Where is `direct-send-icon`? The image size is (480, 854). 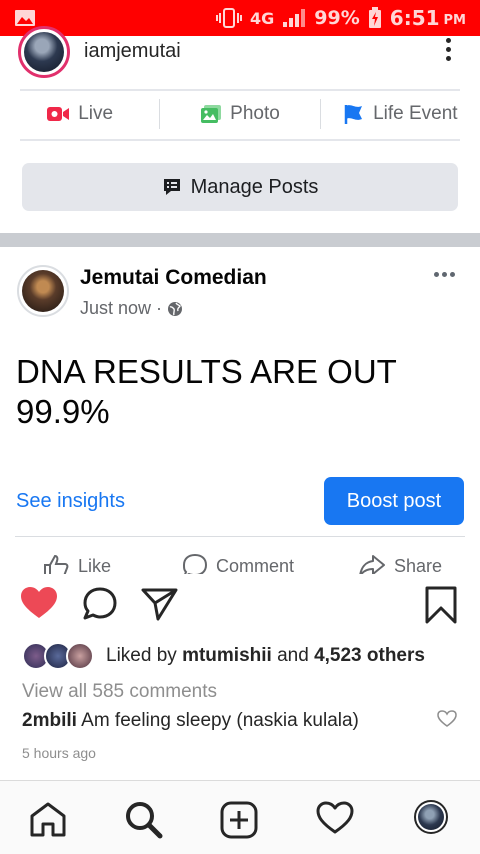
direct-send-icon is located at coordinates (160, 604).